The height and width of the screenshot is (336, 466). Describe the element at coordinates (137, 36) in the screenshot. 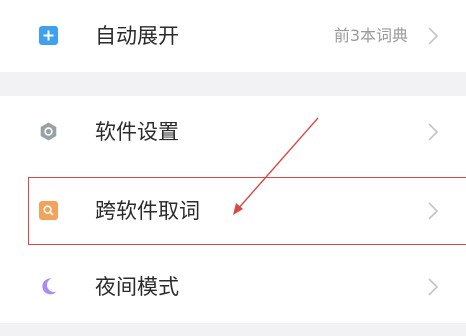

I see `settings-row-label: 自动展开` at that location.